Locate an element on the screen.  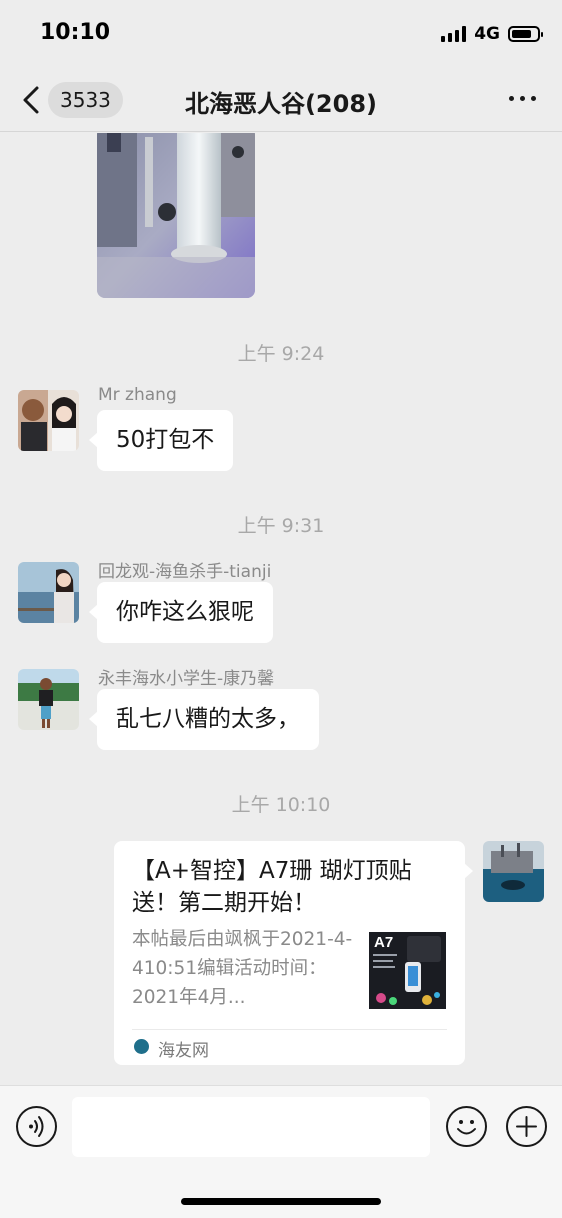
battery-fill is located at coordinates (522, 34).